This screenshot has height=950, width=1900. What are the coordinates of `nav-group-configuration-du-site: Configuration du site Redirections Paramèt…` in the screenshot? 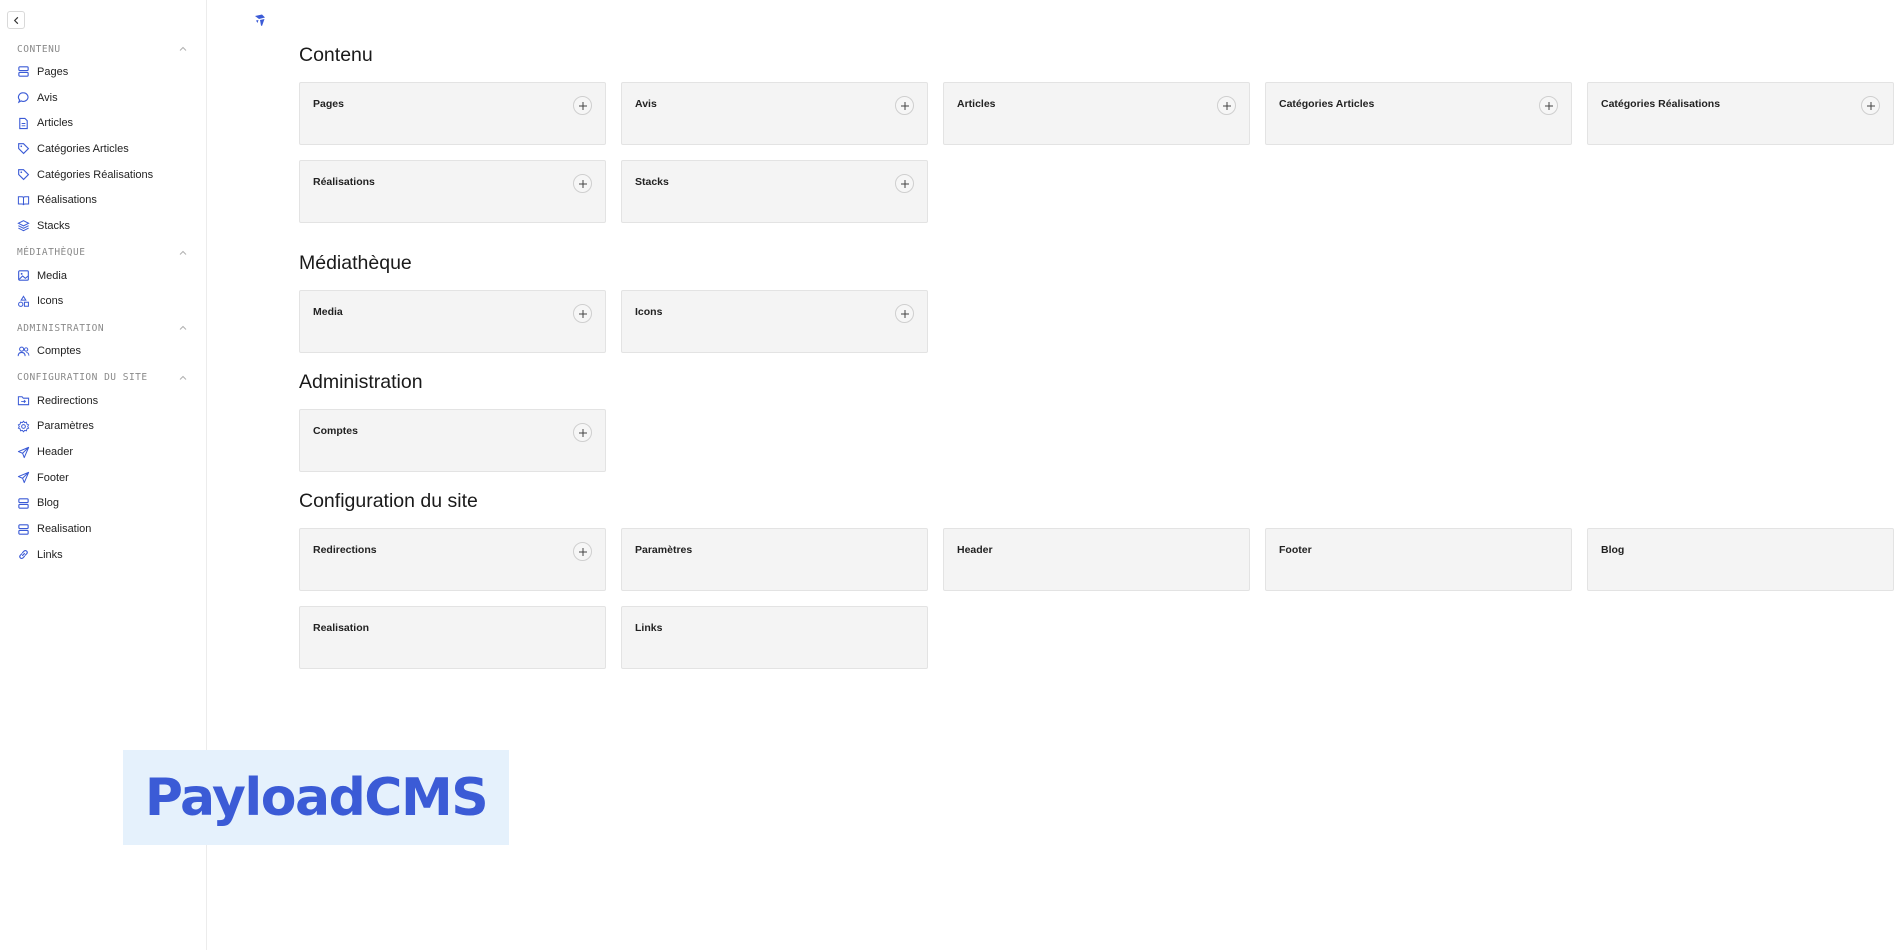 It's located at (103, 468).